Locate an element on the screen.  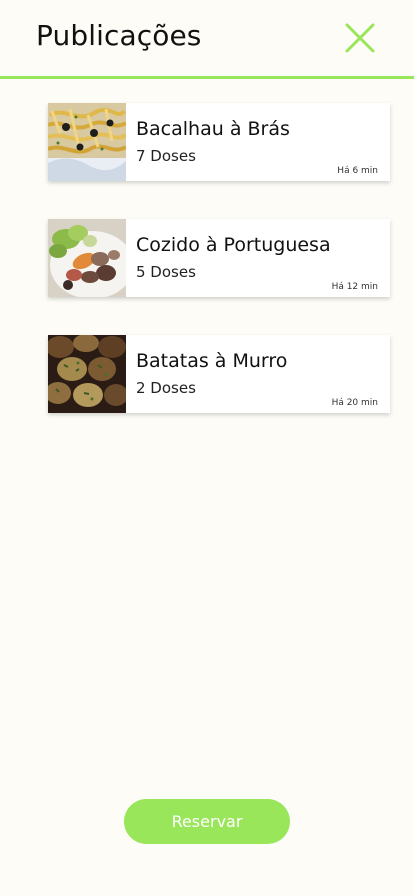
publication-name: Cozido à Portuguesa is located at coordinates (233, 245).